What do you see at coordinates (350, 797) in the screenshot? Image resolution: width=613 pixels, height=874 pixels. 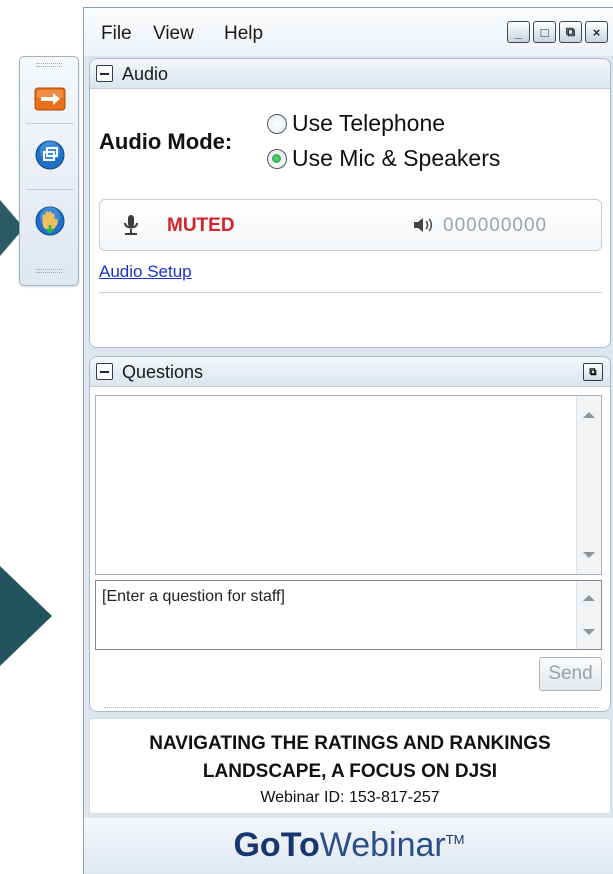 I see `webinar-id: Webinar ID: 153-817-257` at bounding box center [350, 797].